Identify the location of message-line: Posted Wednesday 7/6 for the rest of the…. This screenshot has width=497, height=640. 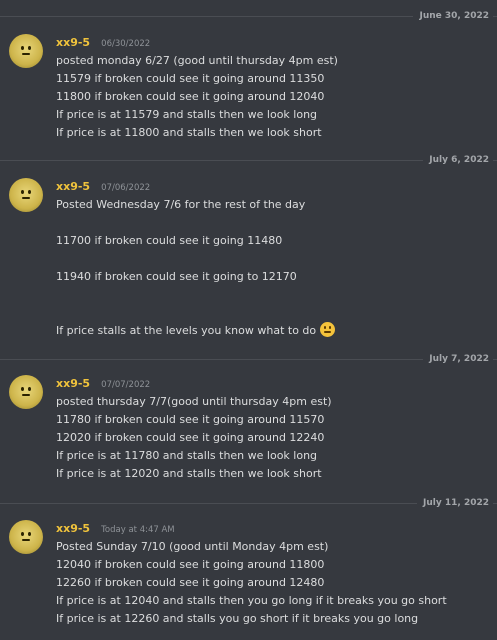
(181, 204).